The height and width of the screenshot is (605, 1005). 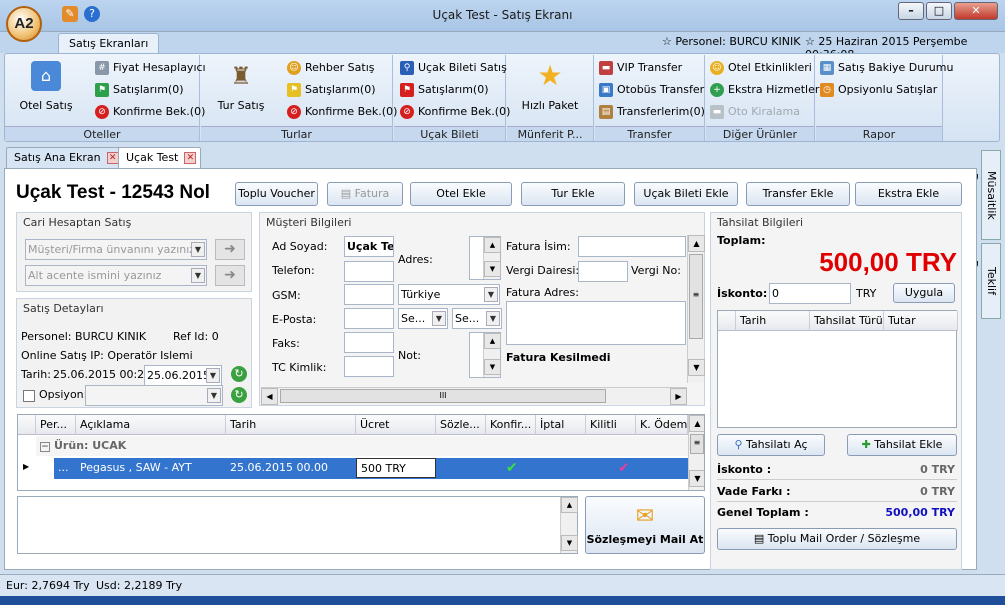 What do you see at coordinates (297, 525) in the screenshot?
I see `notes-textarea: ▲ ▼` at bounding box center [297, 525].